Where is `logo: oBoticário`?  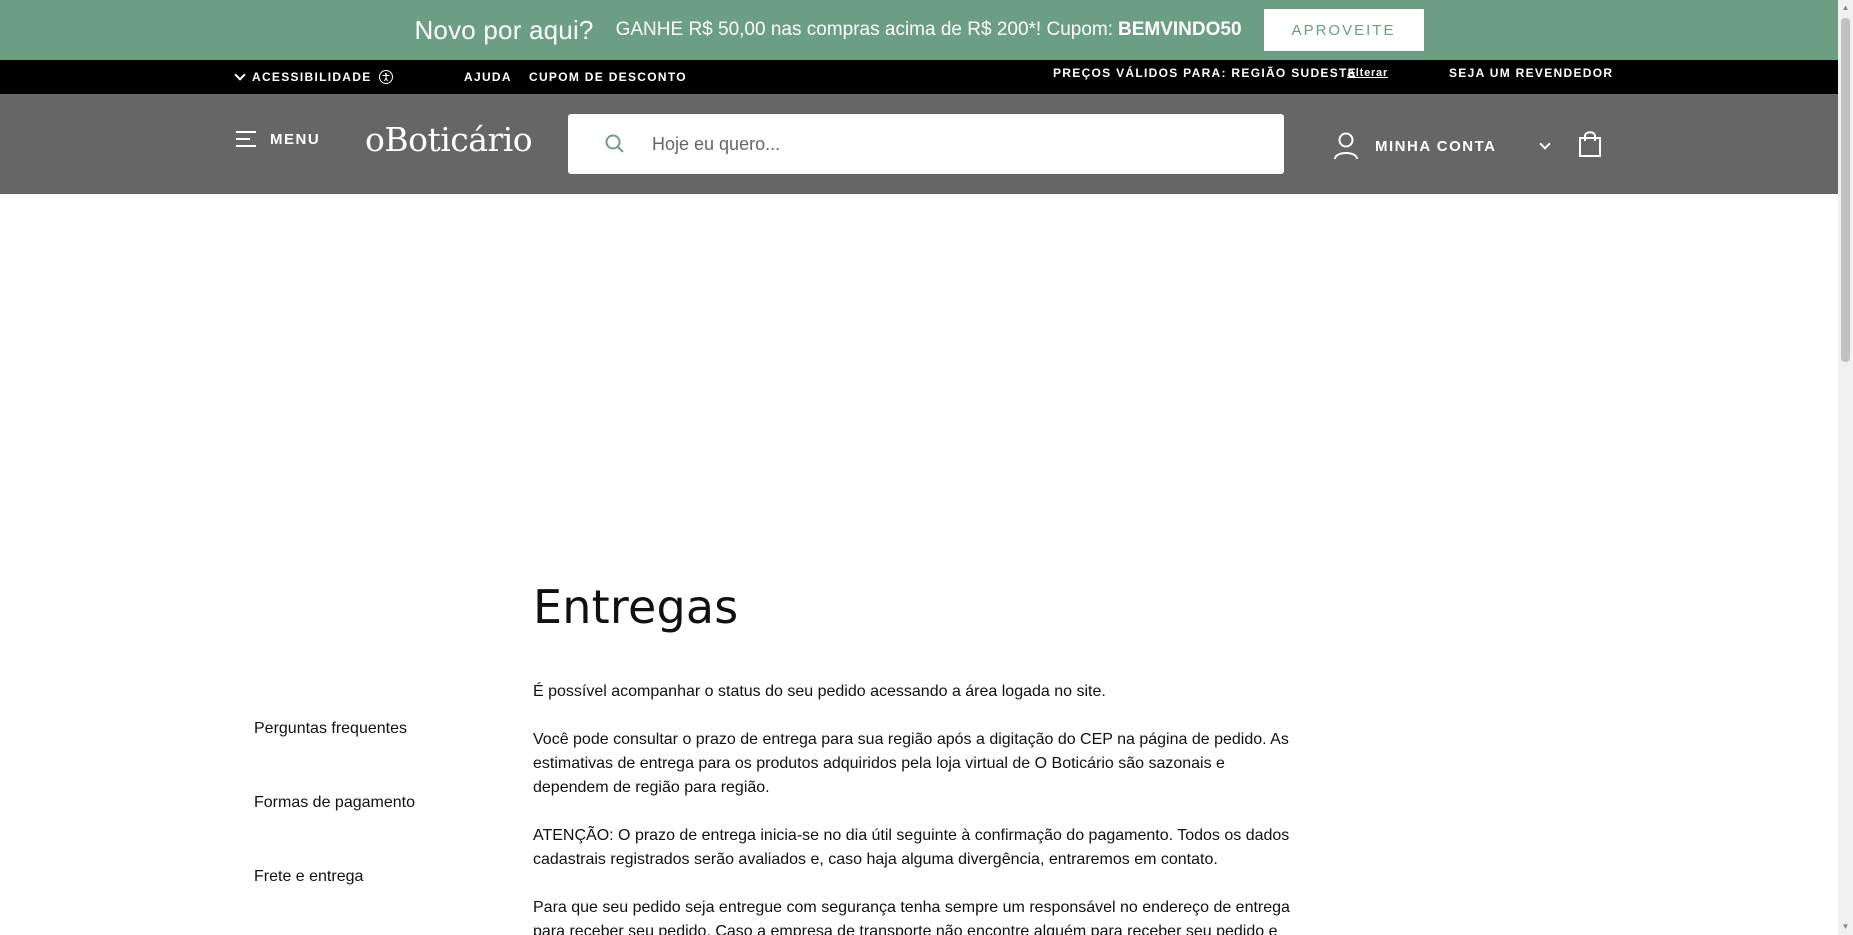 logo: oBoticário is located at coordinates (449, 139).